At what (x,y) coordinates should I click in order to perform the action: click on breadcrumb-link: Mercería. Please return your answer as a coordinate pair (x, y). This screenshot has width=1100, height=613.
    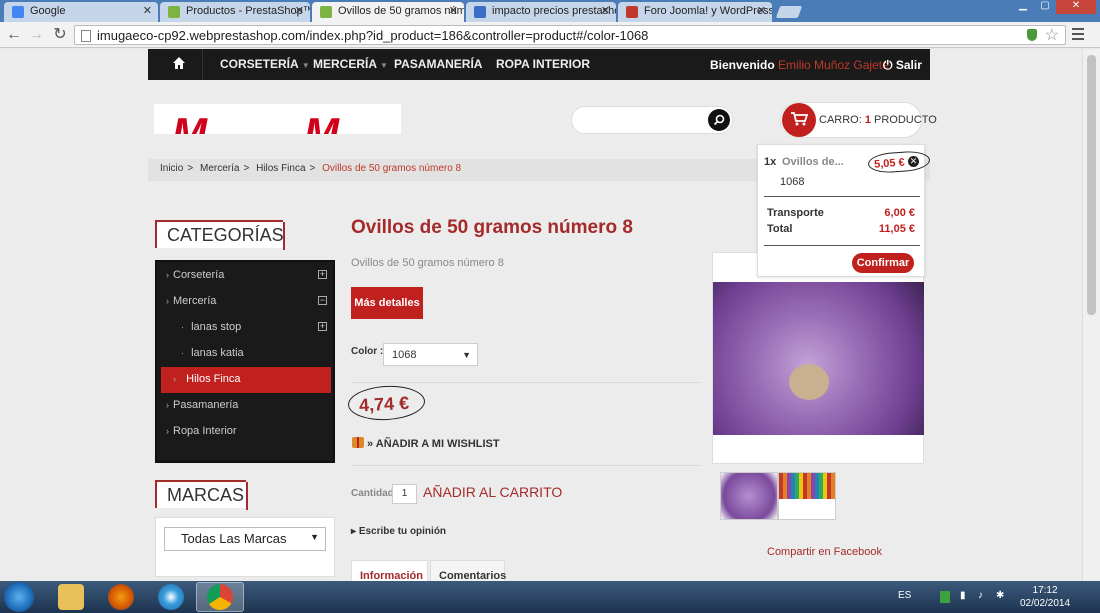
    Looking at the image, I should click on (219, 168).